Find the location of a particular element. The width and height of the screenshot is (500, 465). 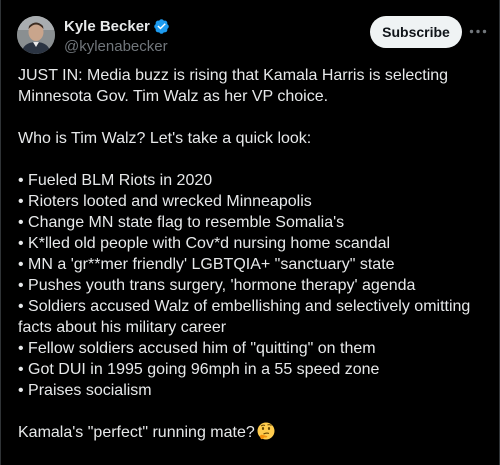

bullet-item: • Fueled BLM Riots in 2020 is located at coordinates (115, 180).